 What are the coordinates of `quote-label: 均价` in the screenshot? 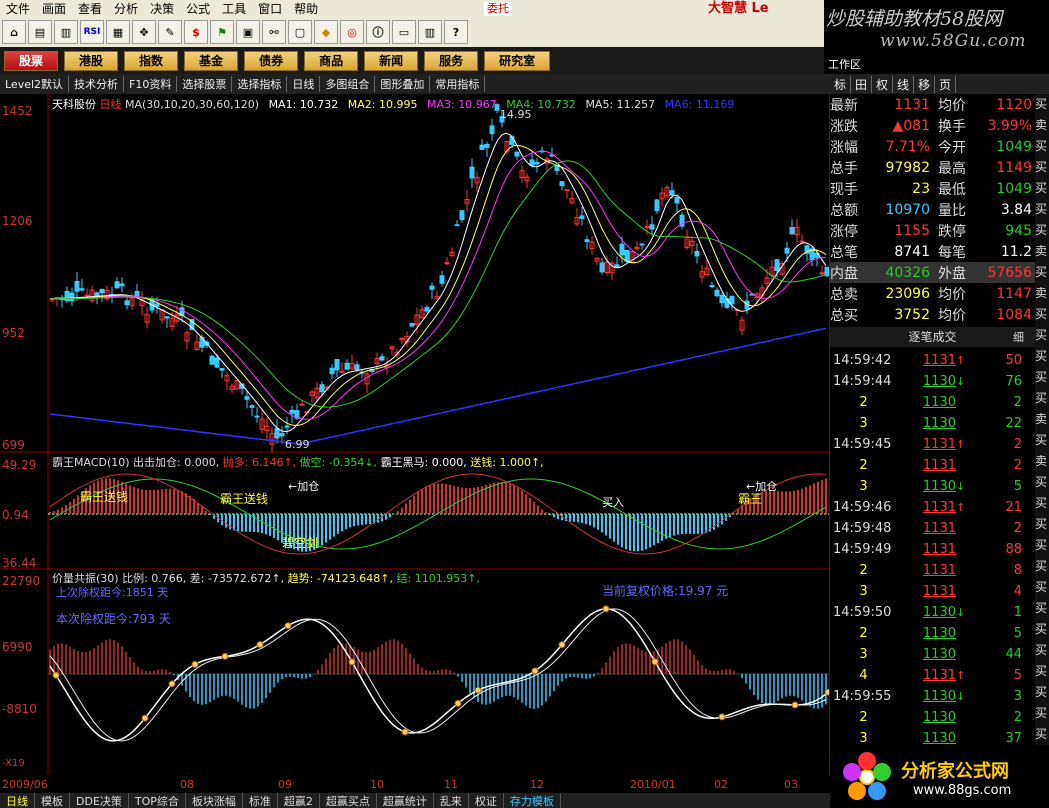 It's located at (952, 105).